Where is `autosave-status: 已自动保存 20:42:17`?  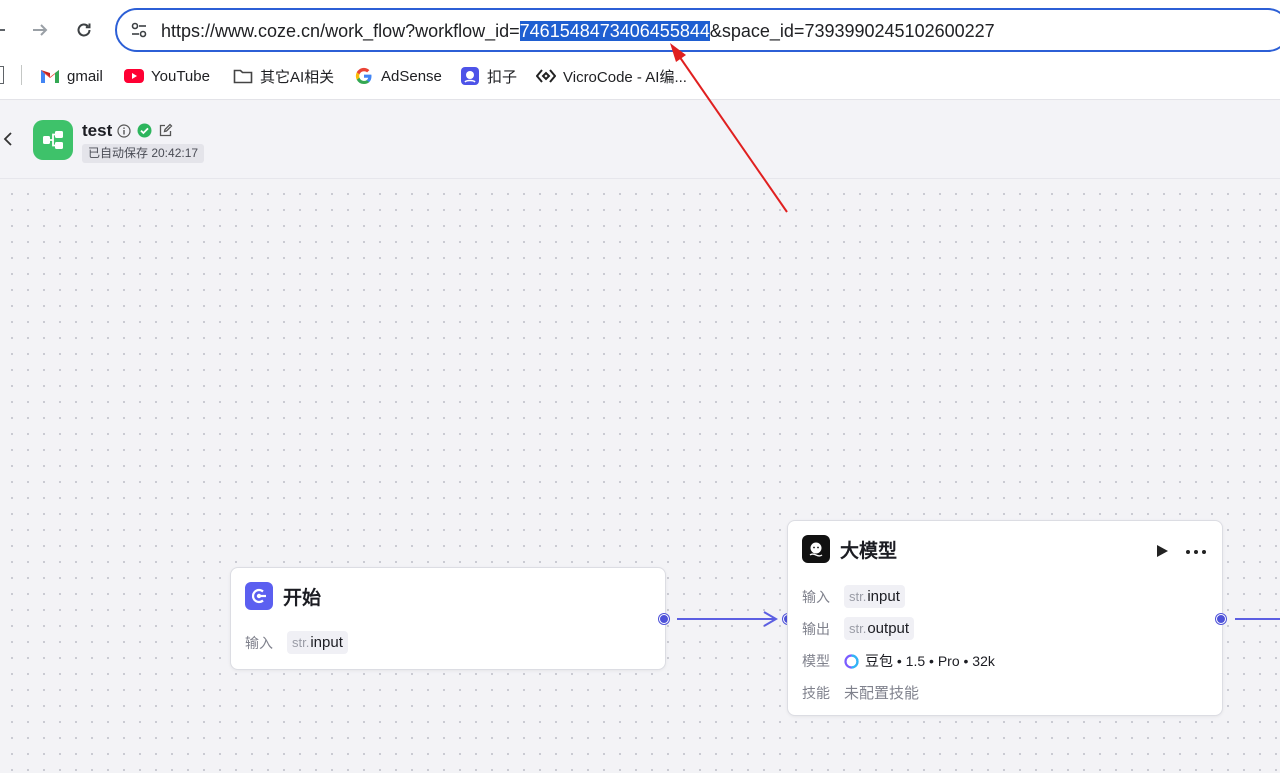
autosave-status: 已自动保存 20:42:17 is located at coordinates (143, 153).